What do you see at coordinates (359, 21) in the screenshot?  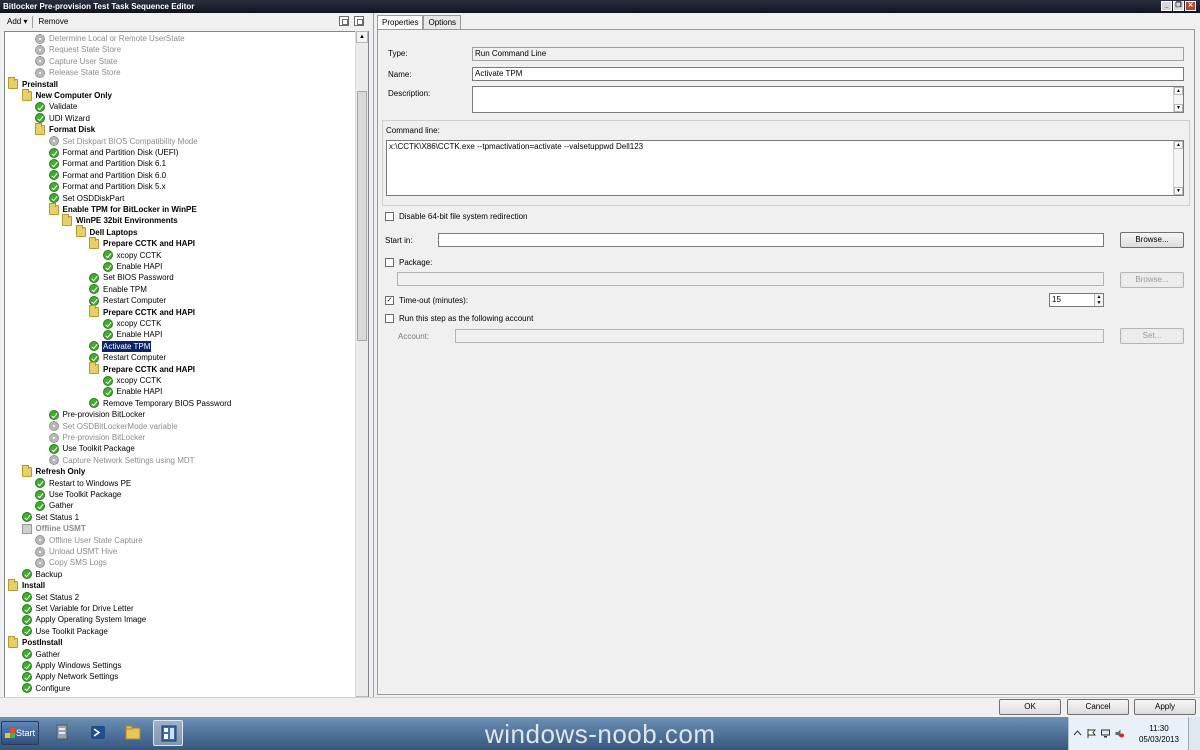 I see `move-down-icon` at bounding box center [359, 21].